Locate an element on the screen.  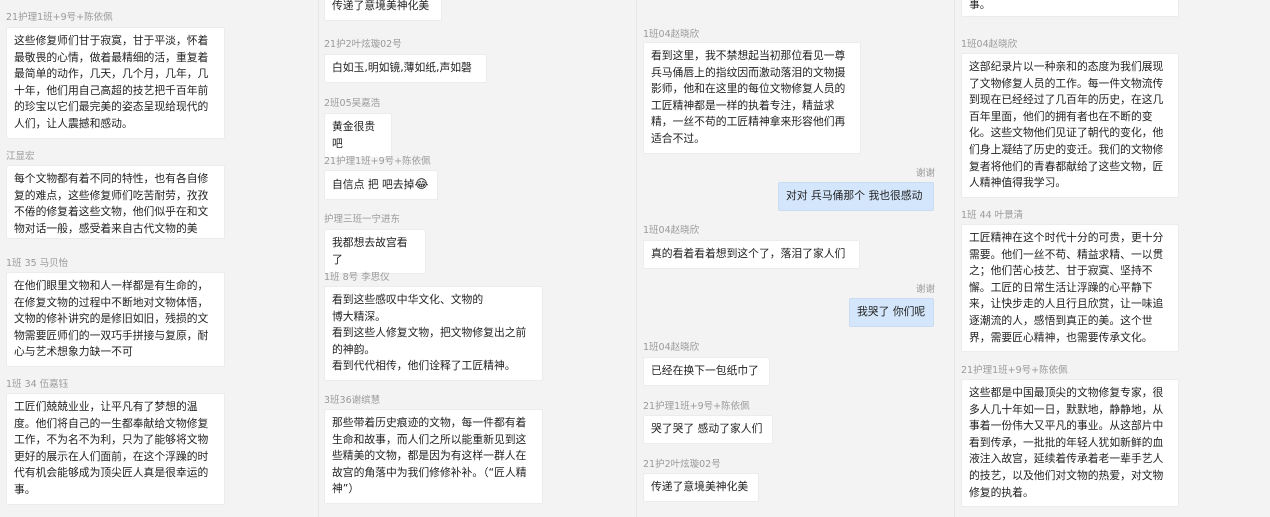
message-bubble: 黄金很贵吧 is located at coordinates (358, 136).